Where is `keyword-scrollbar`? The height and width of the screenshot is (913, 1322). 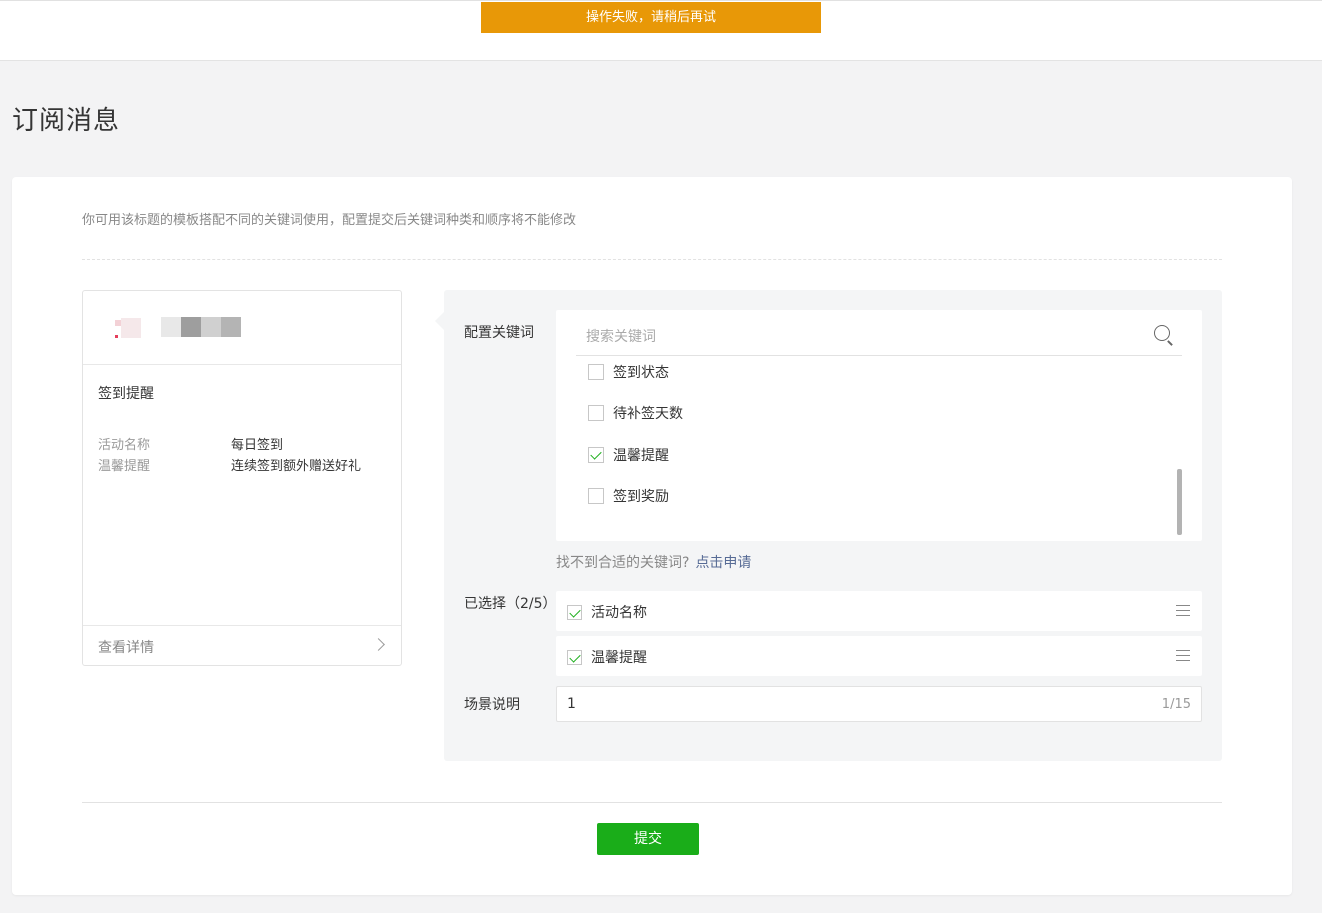
keyword-scrollbar is located at coordinates (1179, 502).